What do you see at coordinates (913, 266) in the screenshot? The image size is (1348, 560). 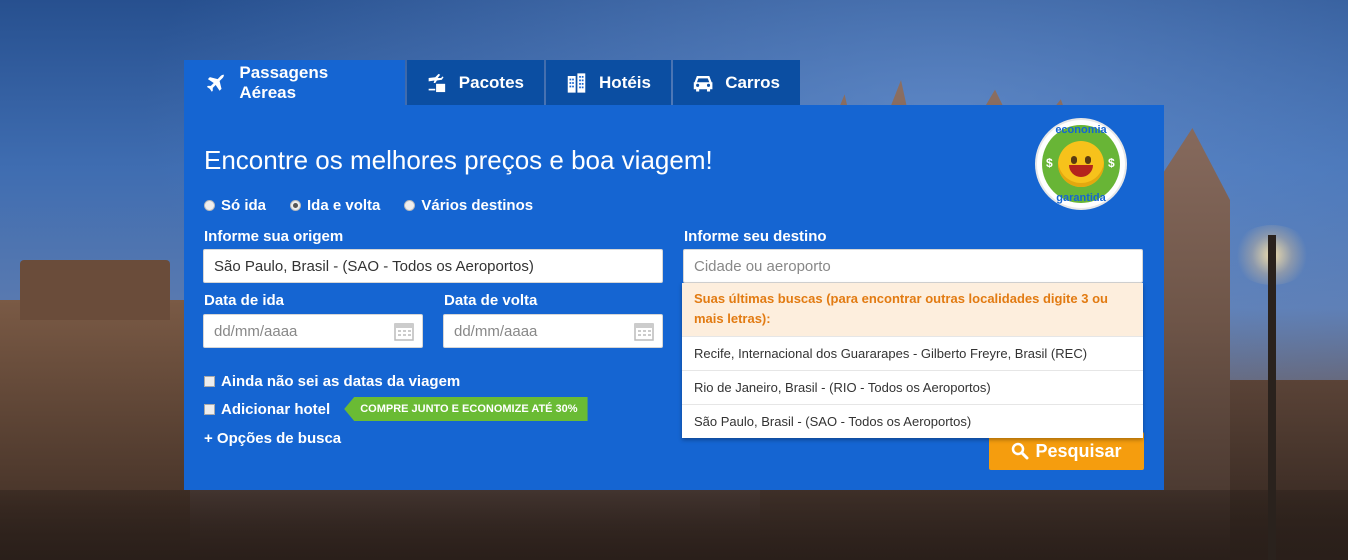 I see `destination-input` at bounding box center [913, 266].